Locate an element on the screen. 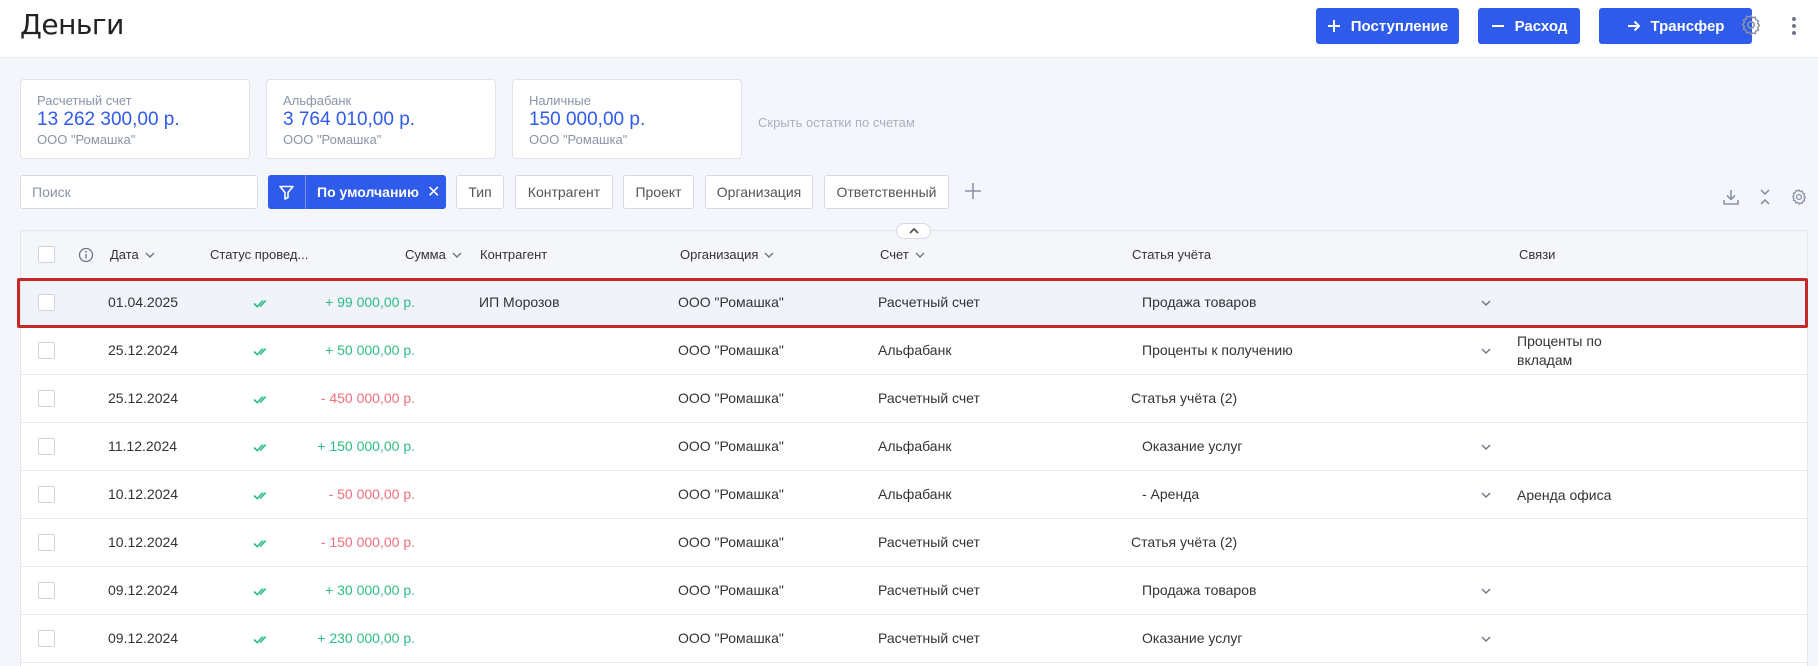 The image size is (1818, 666). column-header-counterparty: Контрагент is located at coordinates (513, 254).